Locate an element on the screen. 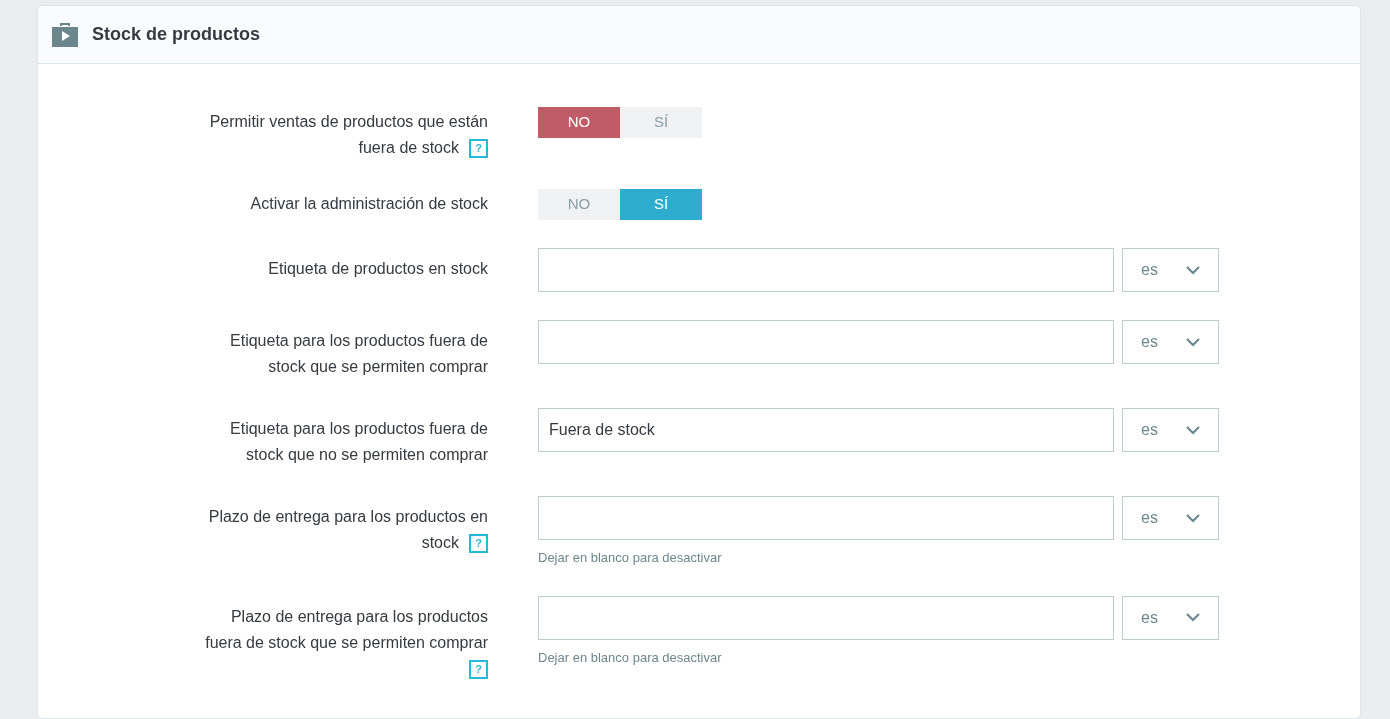 The width and height of the screenshot is (1390, 719). field-label: Plazo de entrega para los productos fuera de stock que se permiten comprar ? is located at coordinates (343, 638).